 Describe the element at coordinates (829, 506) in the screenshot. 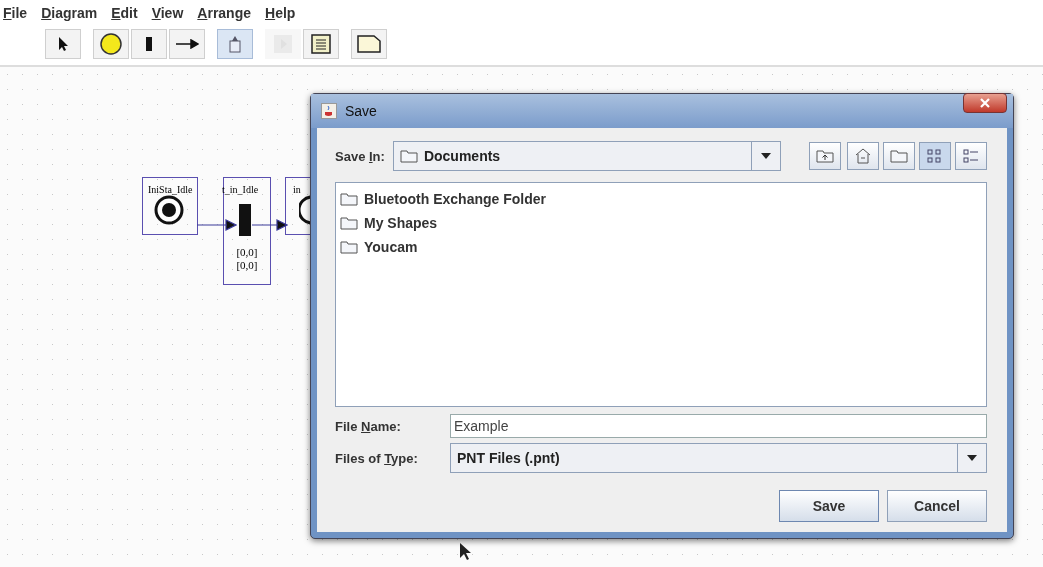

I see `save-button: Save` at that location.